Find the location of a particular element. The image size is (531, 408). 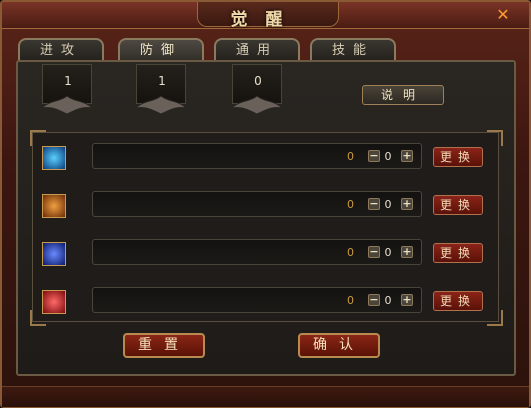

attribute-count-4: 0 is located at coordinates (388, 300).